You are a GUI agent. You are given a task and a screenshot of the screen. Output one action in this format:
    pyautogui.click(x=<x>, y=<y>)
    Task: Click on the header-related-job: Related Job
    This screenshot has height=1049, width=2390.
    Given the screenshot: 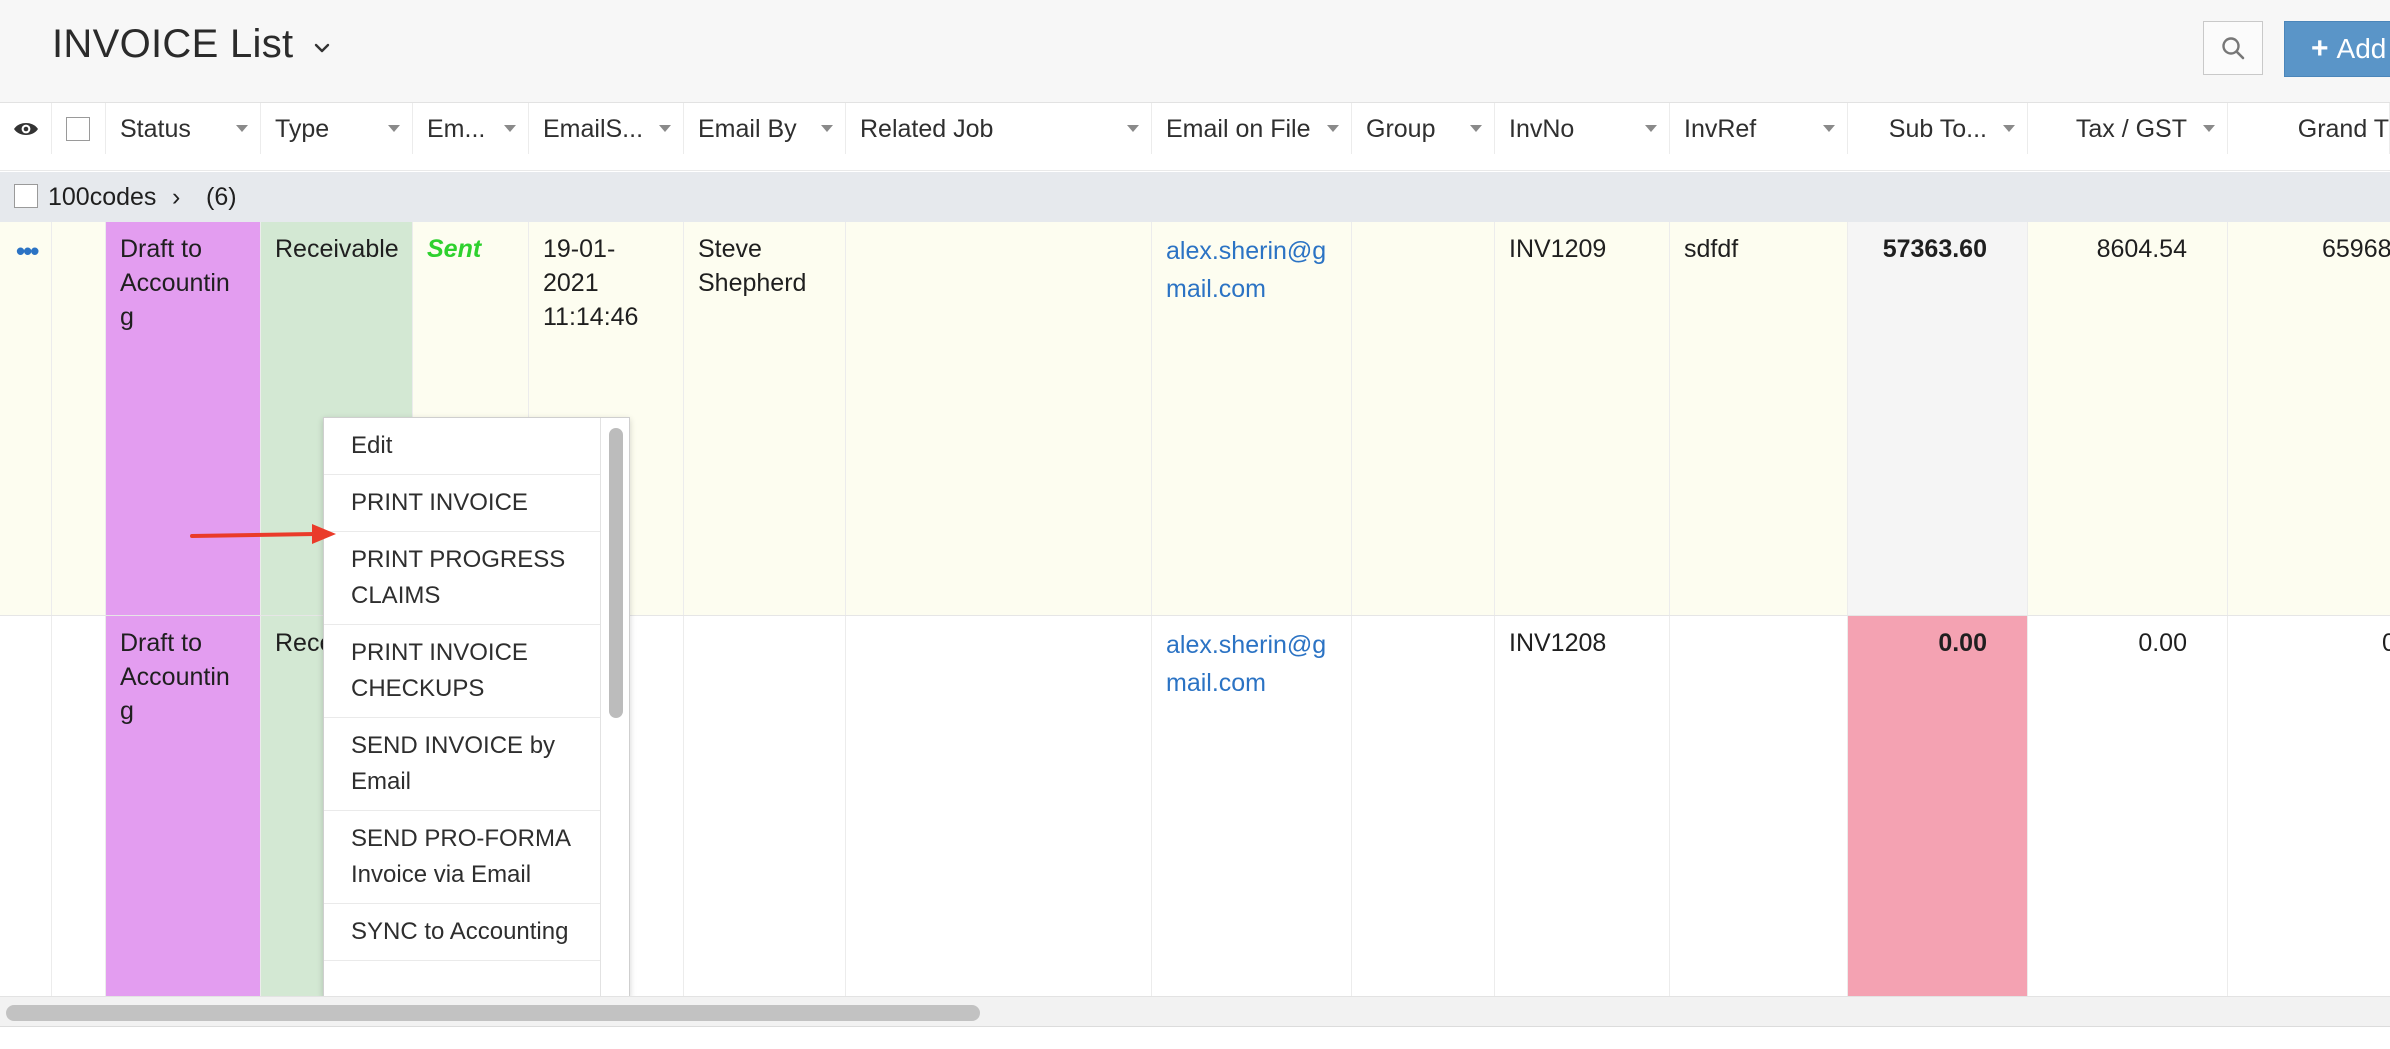 What is the action you would take?
    pyautogui.click(x=999, y=129)
    